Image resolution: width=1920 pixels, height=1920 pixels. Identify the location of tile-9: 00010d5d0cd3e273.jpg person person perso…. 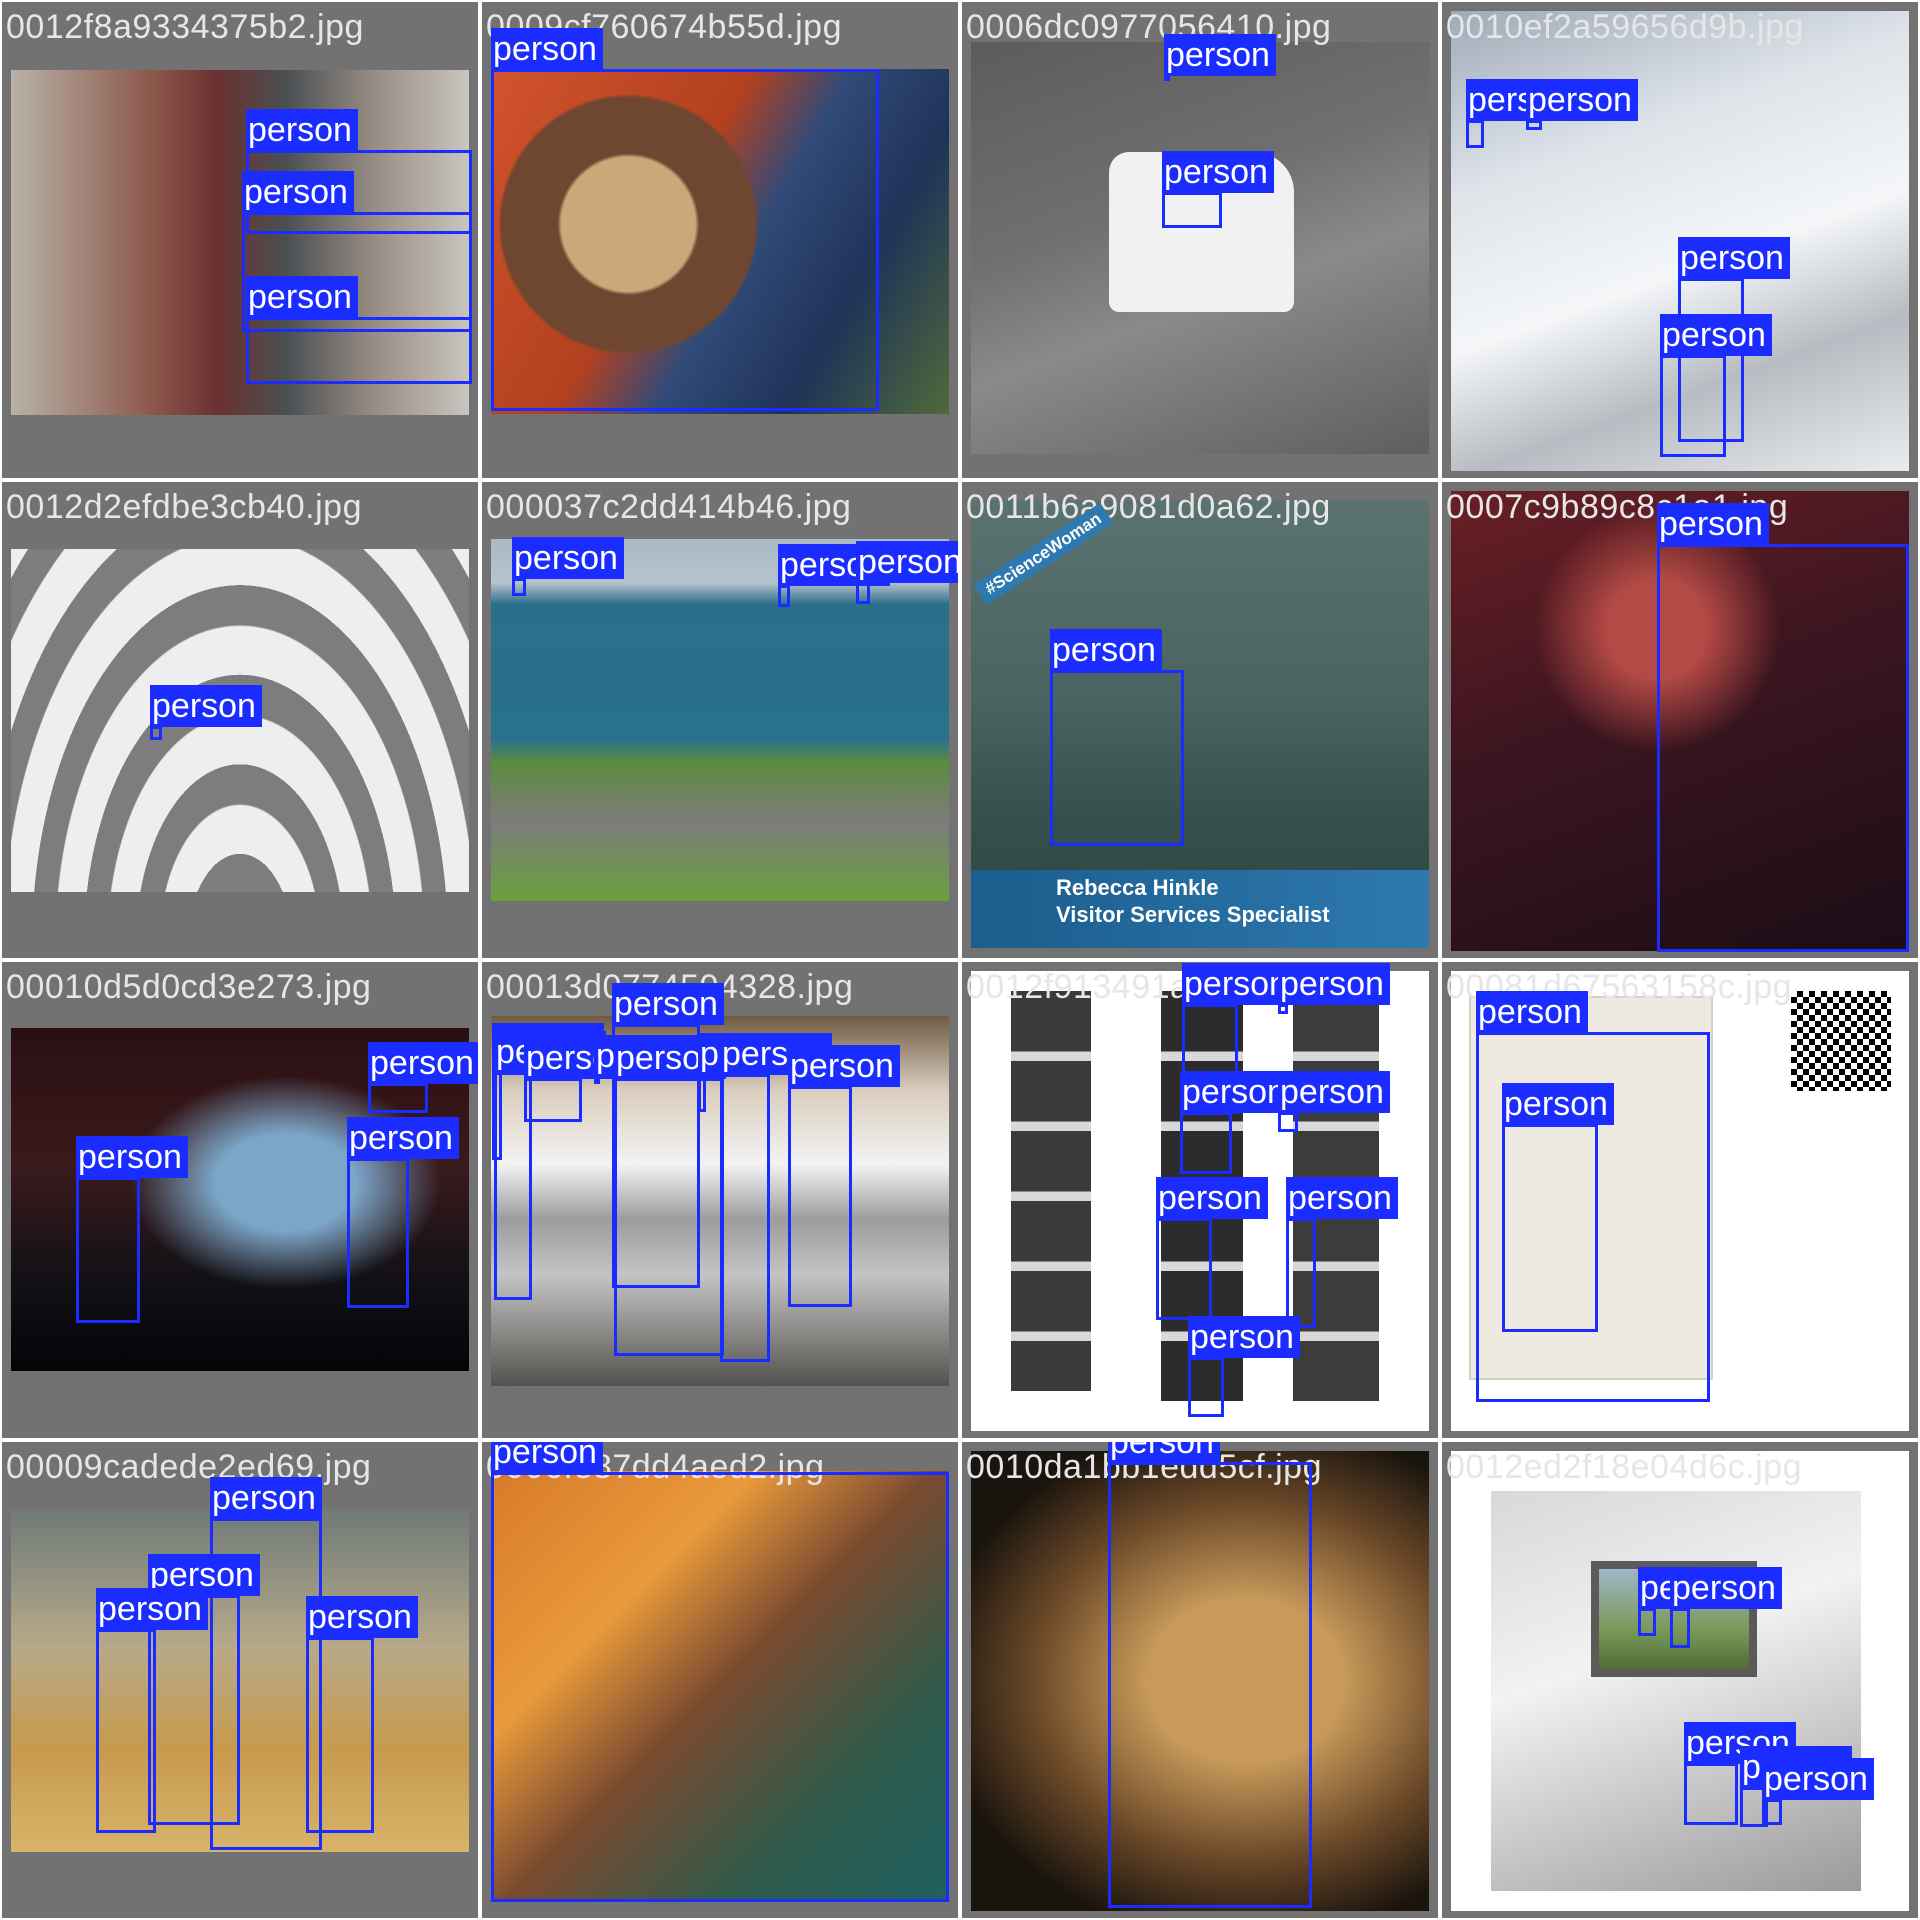
(240, 1200).